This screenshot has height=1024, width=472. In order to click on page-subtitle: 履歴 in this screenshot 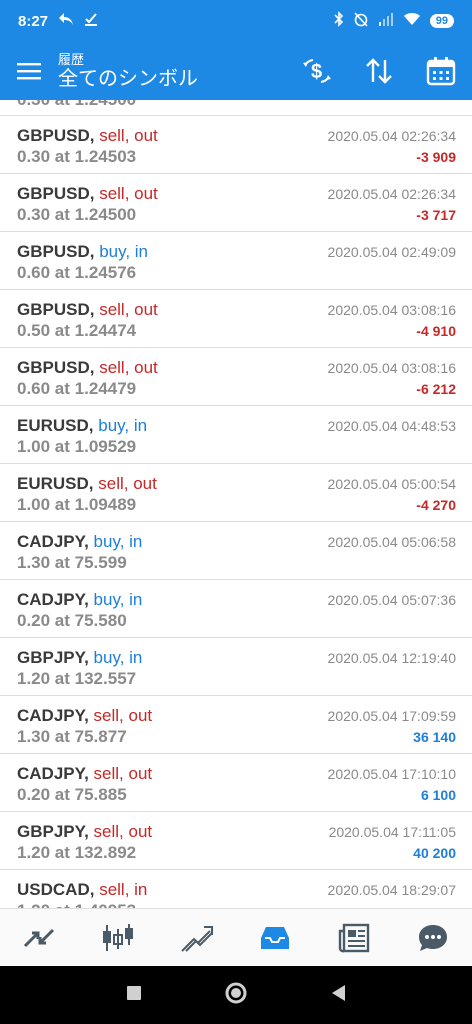, I will do `click(71, 59)`.